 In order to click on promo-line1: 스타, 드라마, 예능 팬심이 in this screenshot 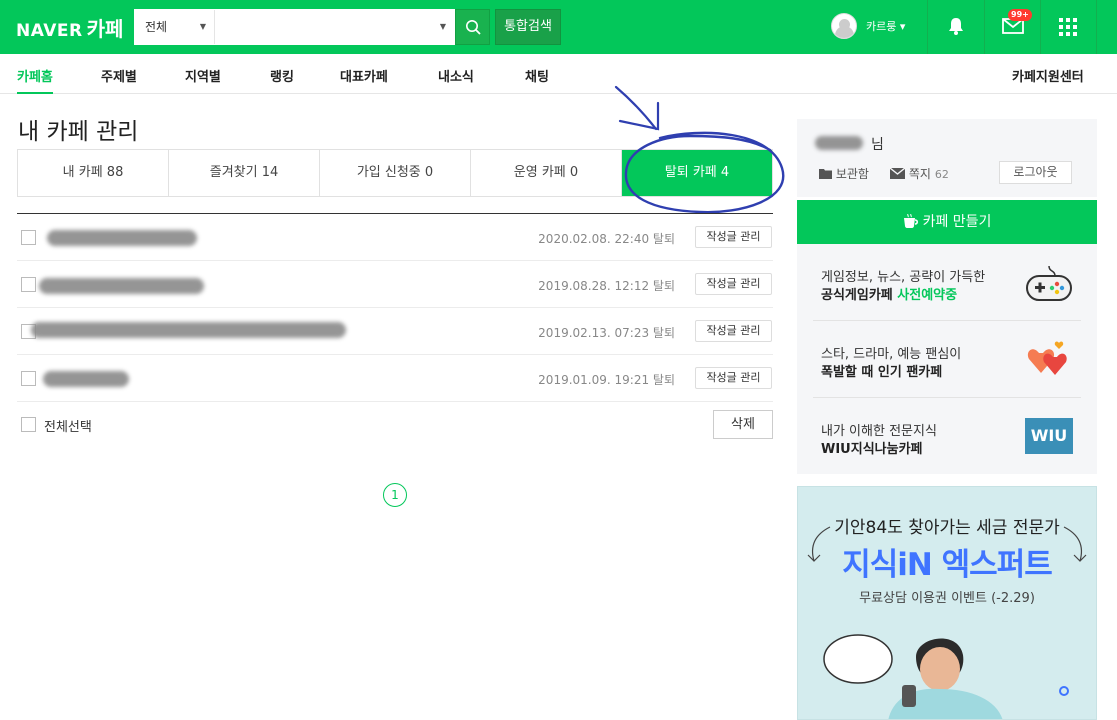, I will do `click(891, 354)`.